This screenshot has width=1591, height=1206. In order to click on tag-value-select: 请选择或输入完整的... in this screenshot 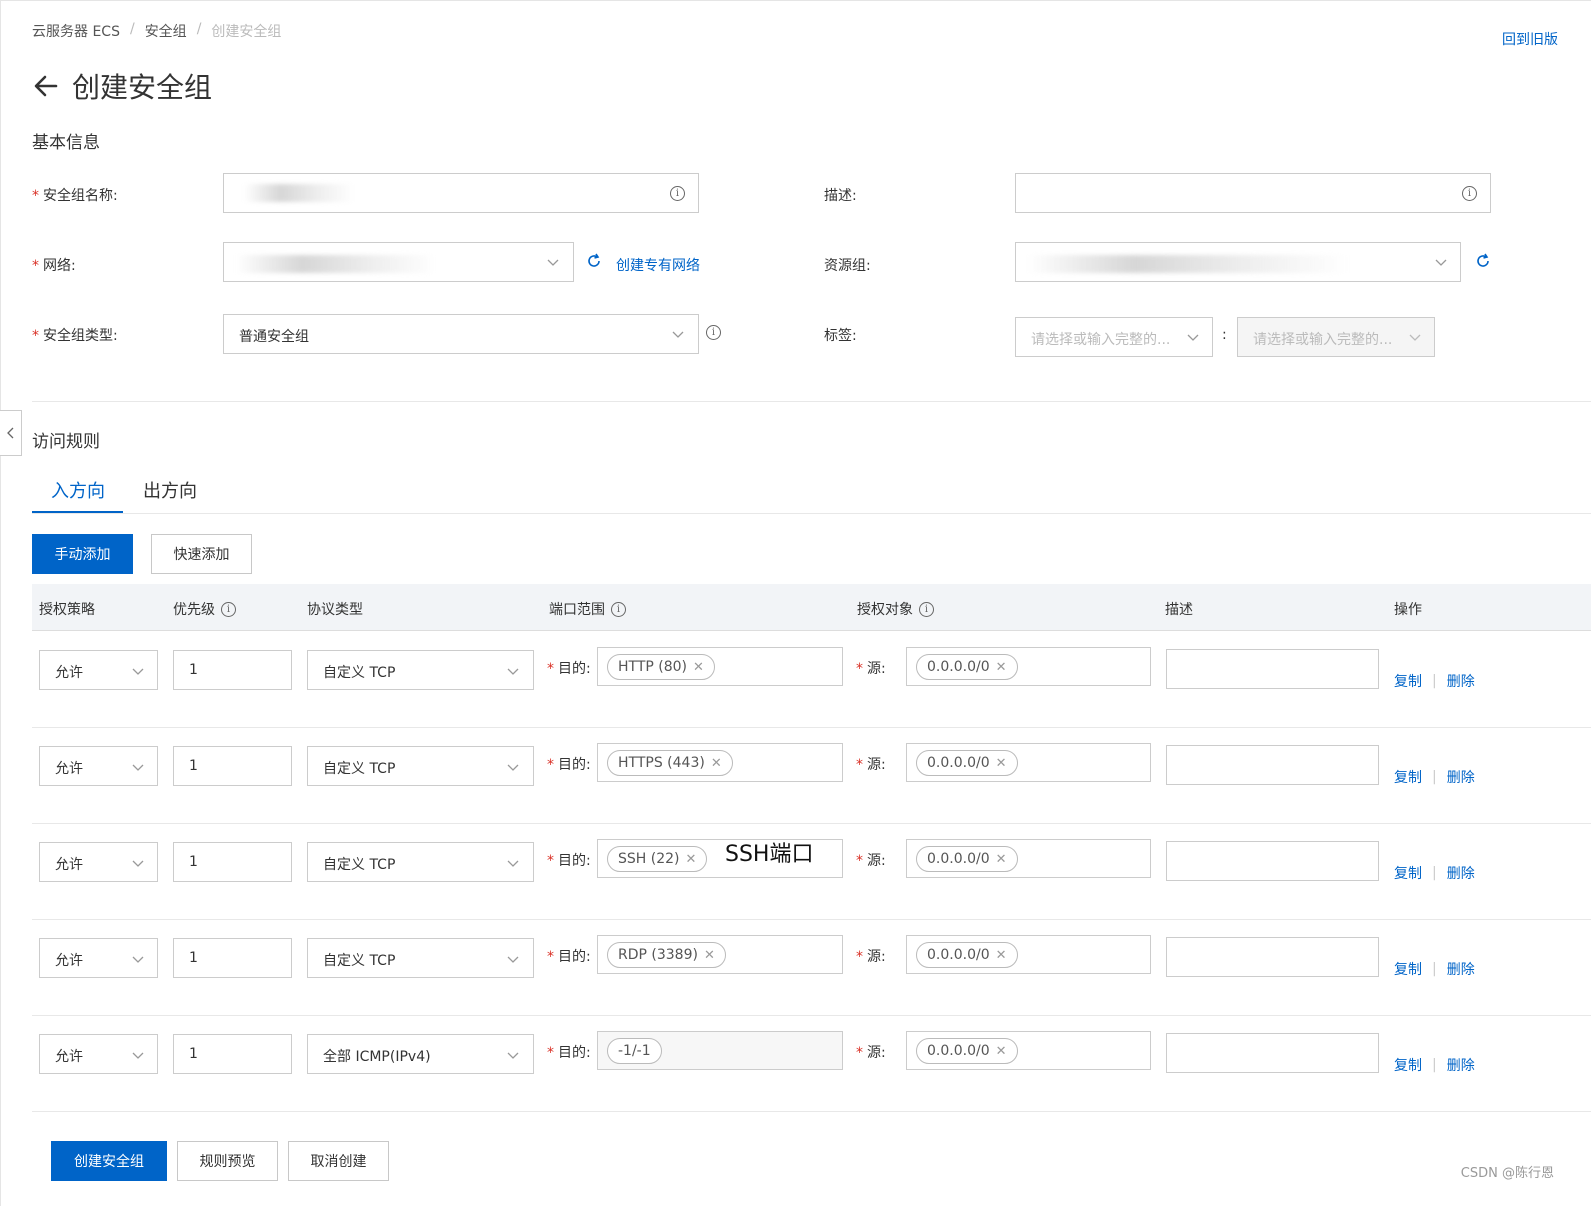, I will do `click(1336, 337)`.